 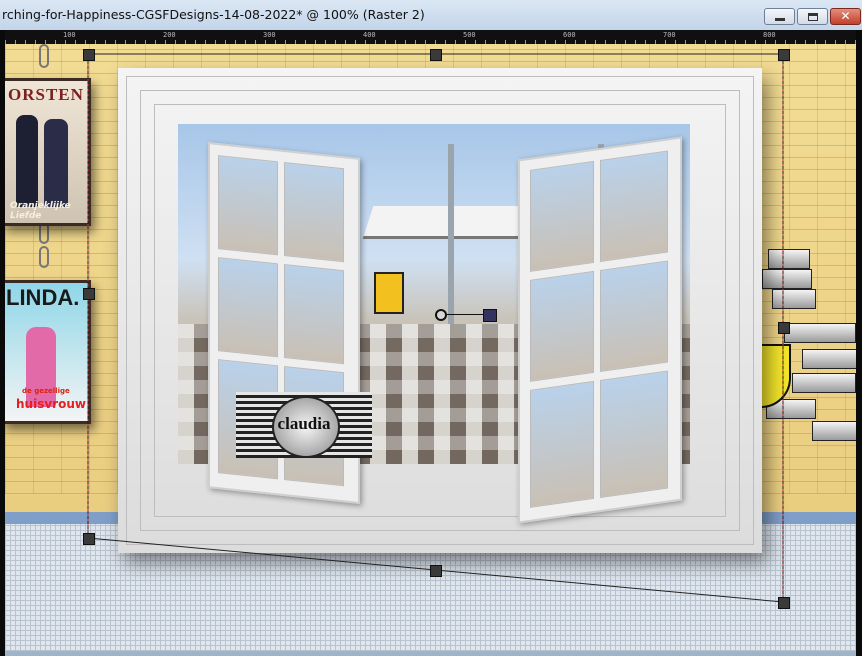 I want to click on transform-handle-top, so click(x=436, y=55).